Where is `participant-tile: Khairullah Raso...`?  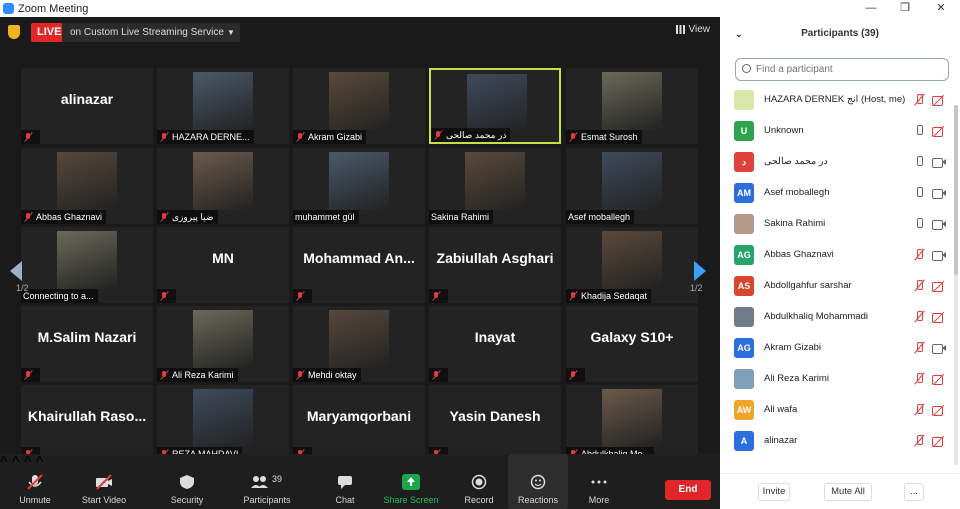
participant-tile: Khairullah Raso... is located at coordinates (87, 423).